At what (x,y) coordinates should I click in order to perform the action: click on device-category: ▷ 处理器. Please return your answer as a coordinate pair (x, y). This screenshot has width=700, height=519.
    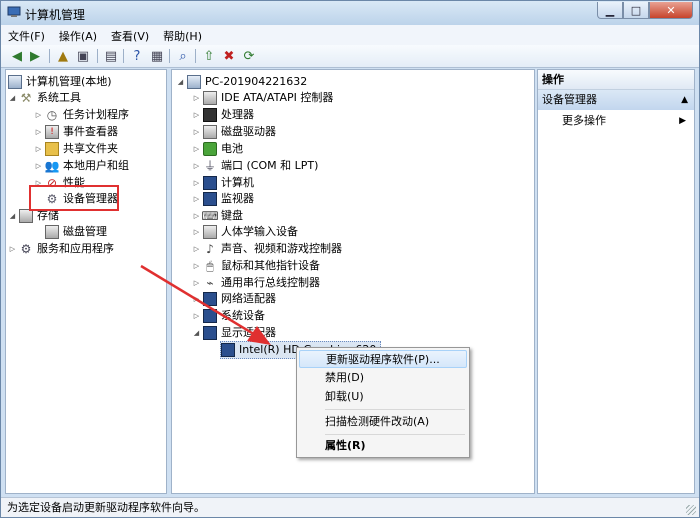
    Looking at the image, I should click on (223, 115).